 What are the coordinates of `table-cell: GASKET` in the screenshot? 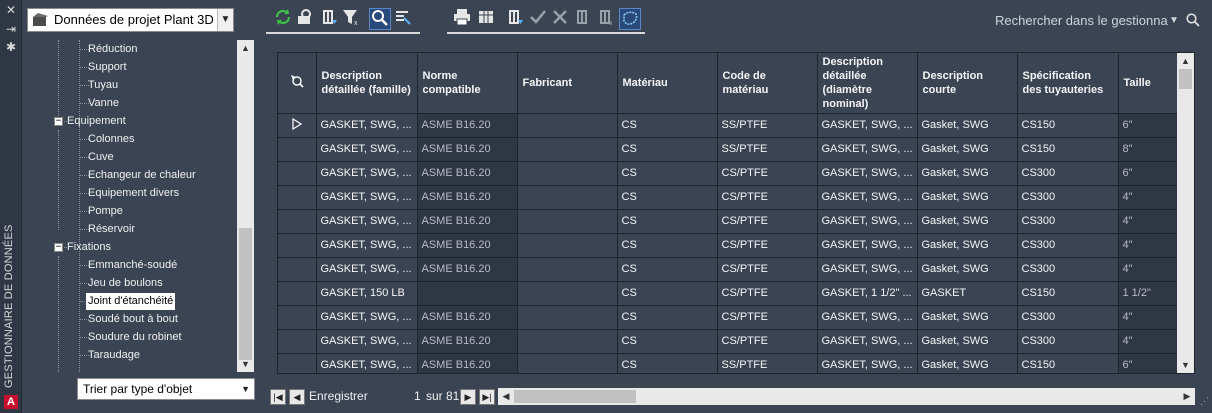 It's located at (967, 293).